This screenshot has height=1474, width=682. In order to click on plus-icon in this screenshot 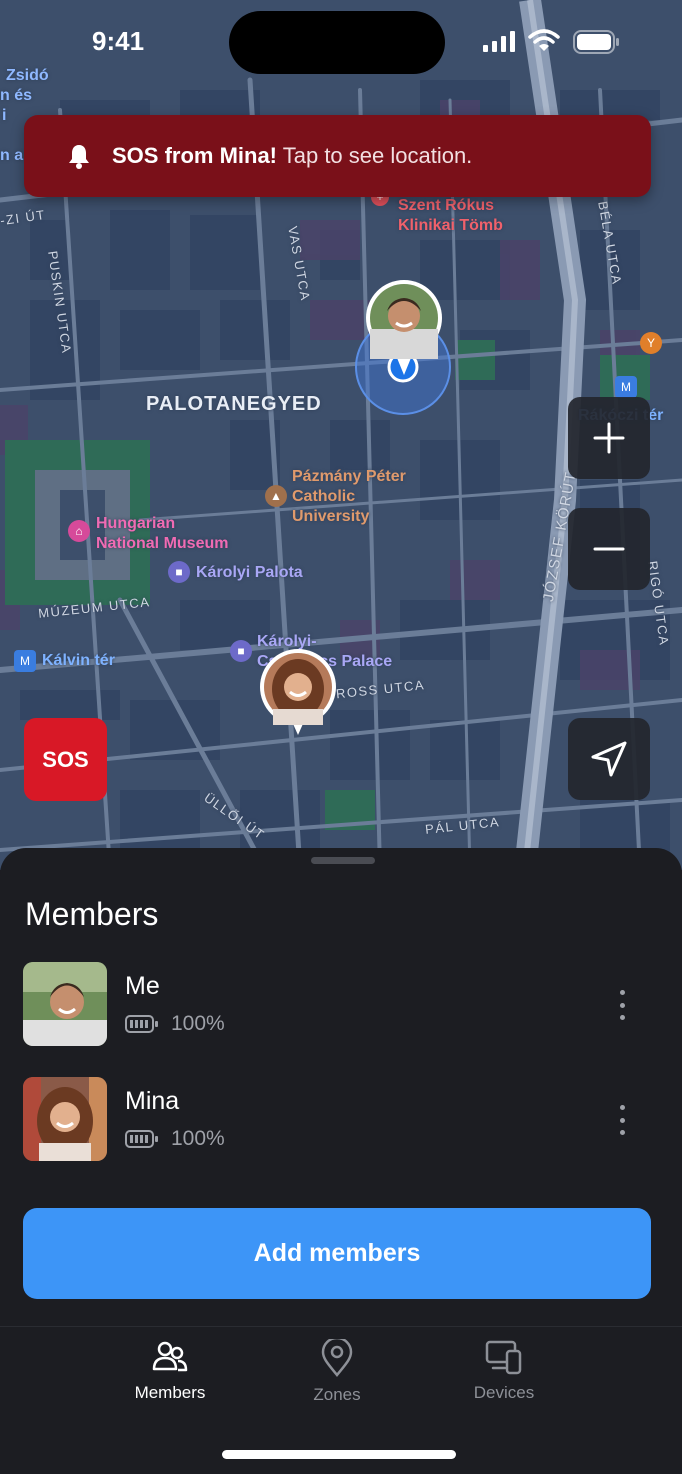, I will do `click(609, 438)`.